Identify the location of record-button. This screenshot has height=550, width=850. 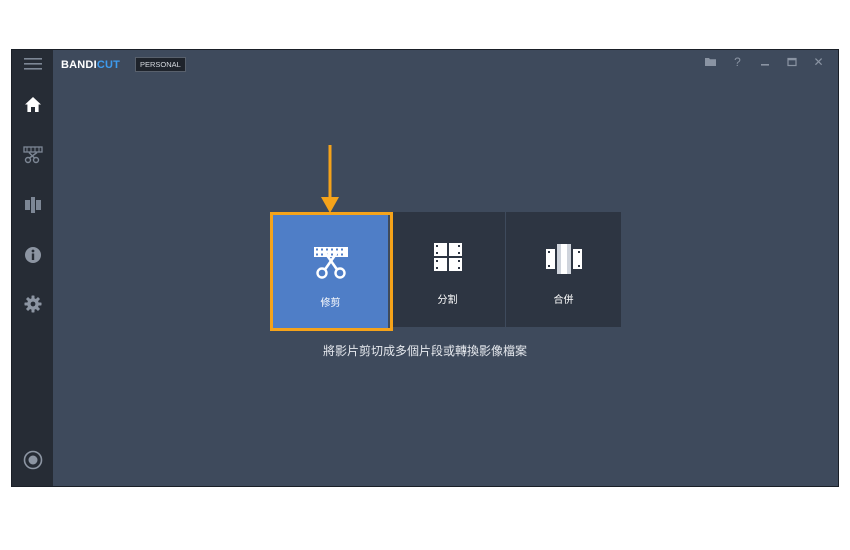
(32, 460).